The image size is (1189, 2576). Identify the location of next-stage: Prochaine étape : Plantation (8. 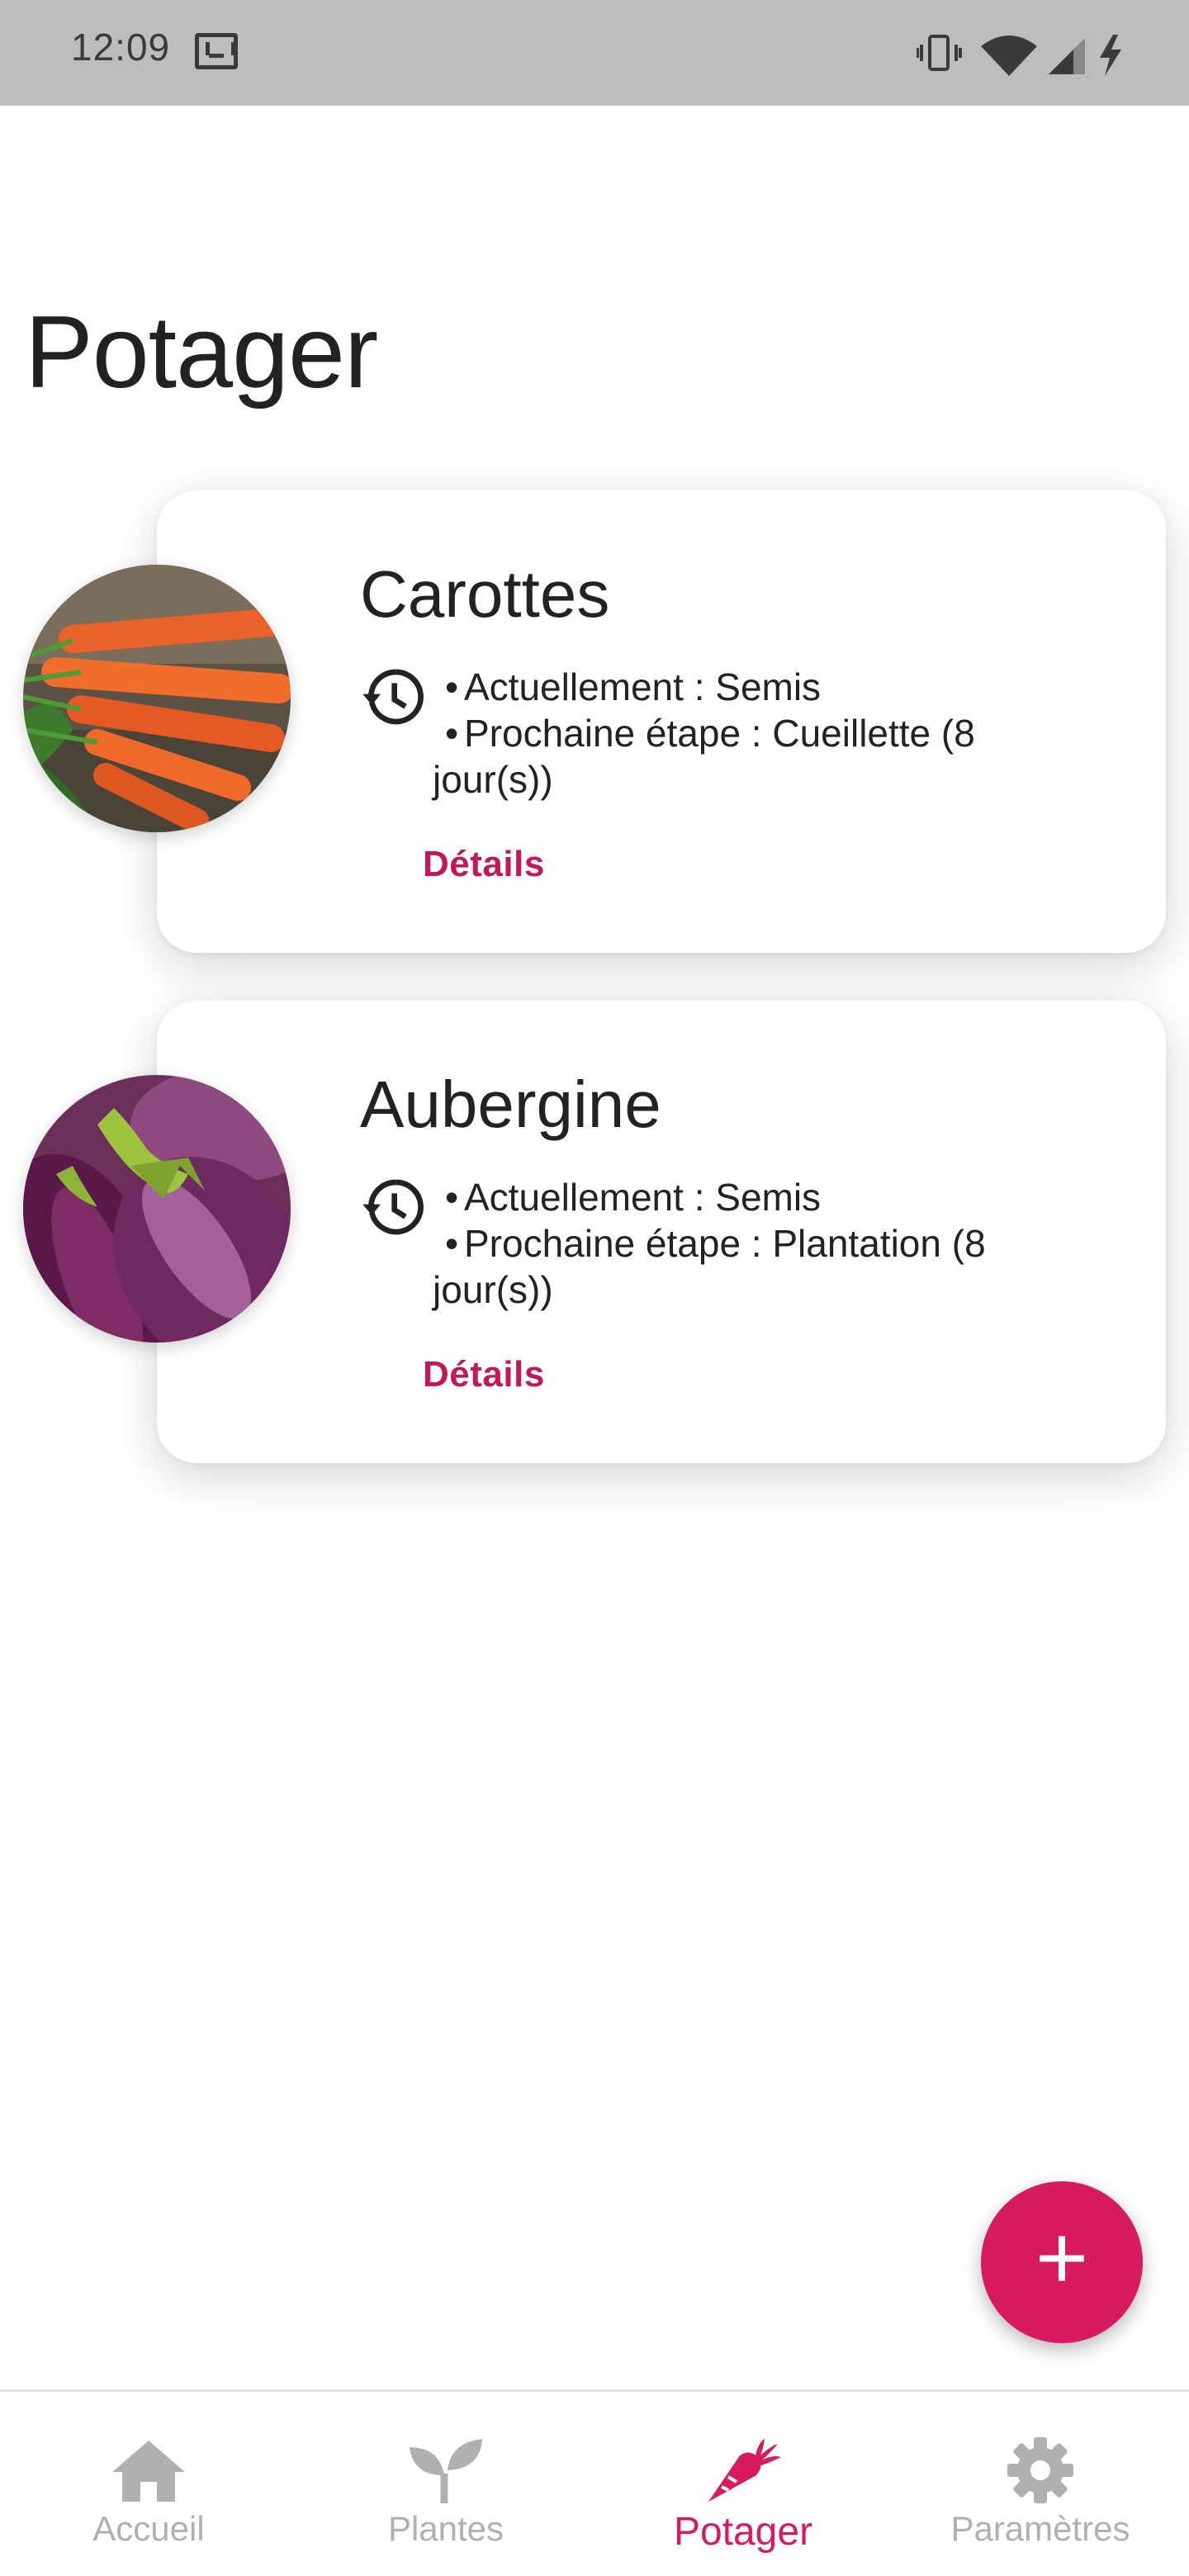
(725, 1243).